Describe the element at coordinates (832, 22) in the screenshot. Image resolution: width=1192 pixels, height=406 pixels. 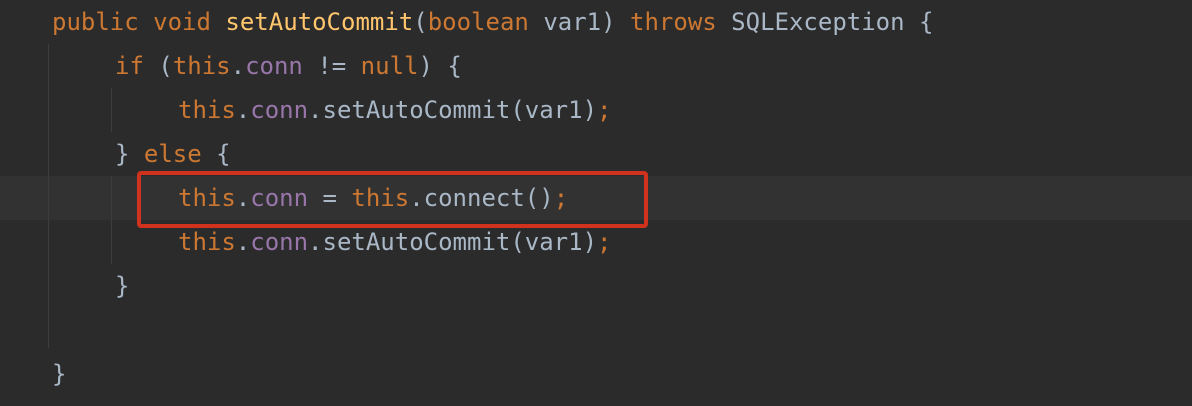
I see `exception-type: SQLException {` at that location.